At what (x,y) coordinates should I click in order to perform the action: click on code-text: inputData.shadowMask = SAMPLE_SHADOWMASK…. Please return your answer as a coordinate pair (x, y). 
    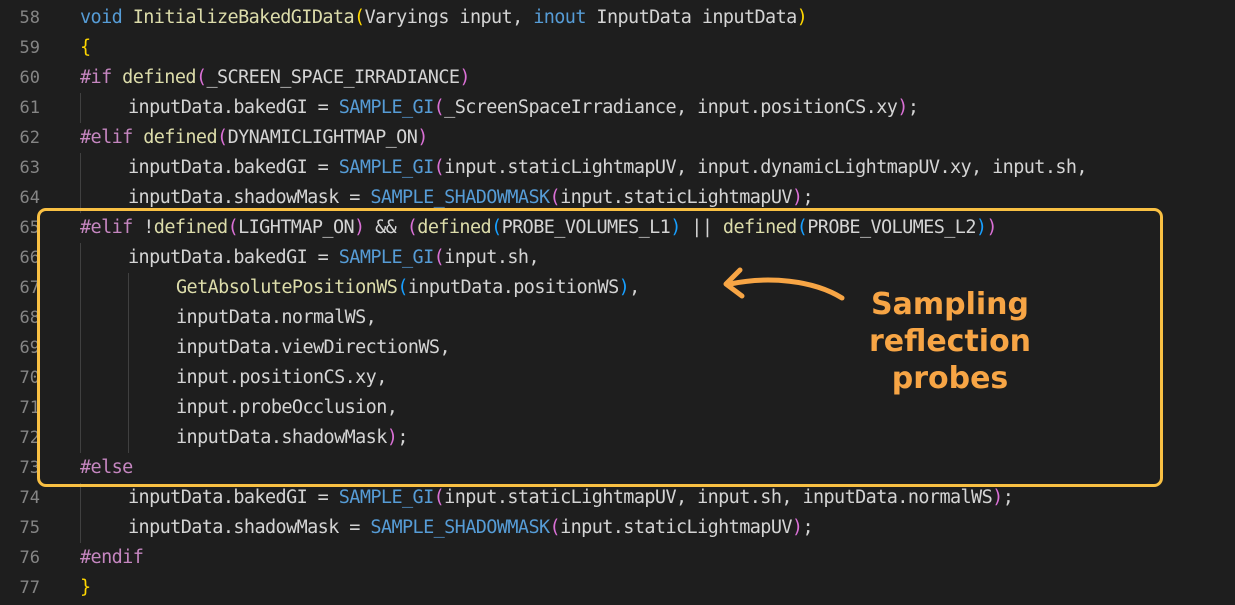
    Looking at the image, I should click on (471, 528).